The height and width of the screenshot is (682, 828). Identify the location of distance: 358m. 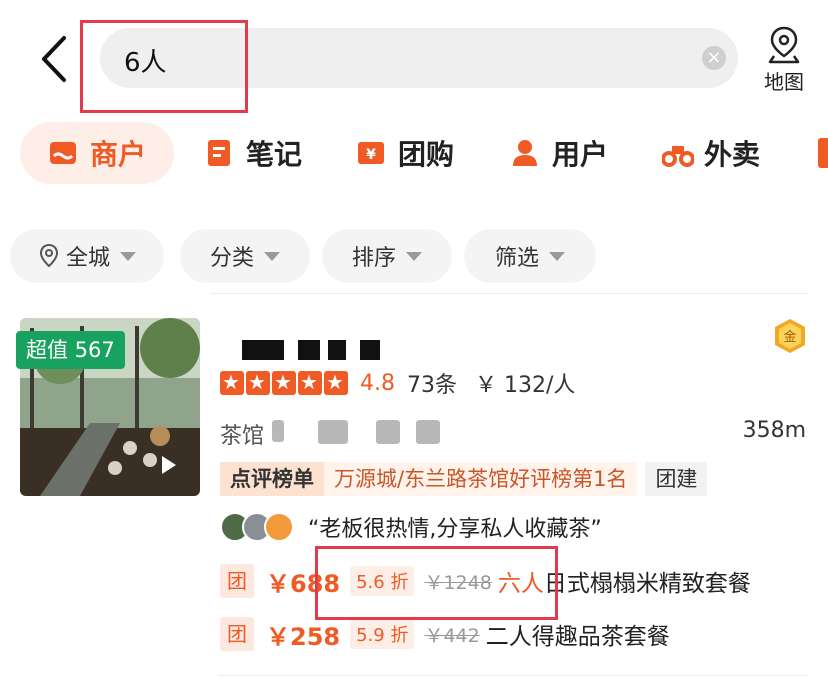
(774, 430).